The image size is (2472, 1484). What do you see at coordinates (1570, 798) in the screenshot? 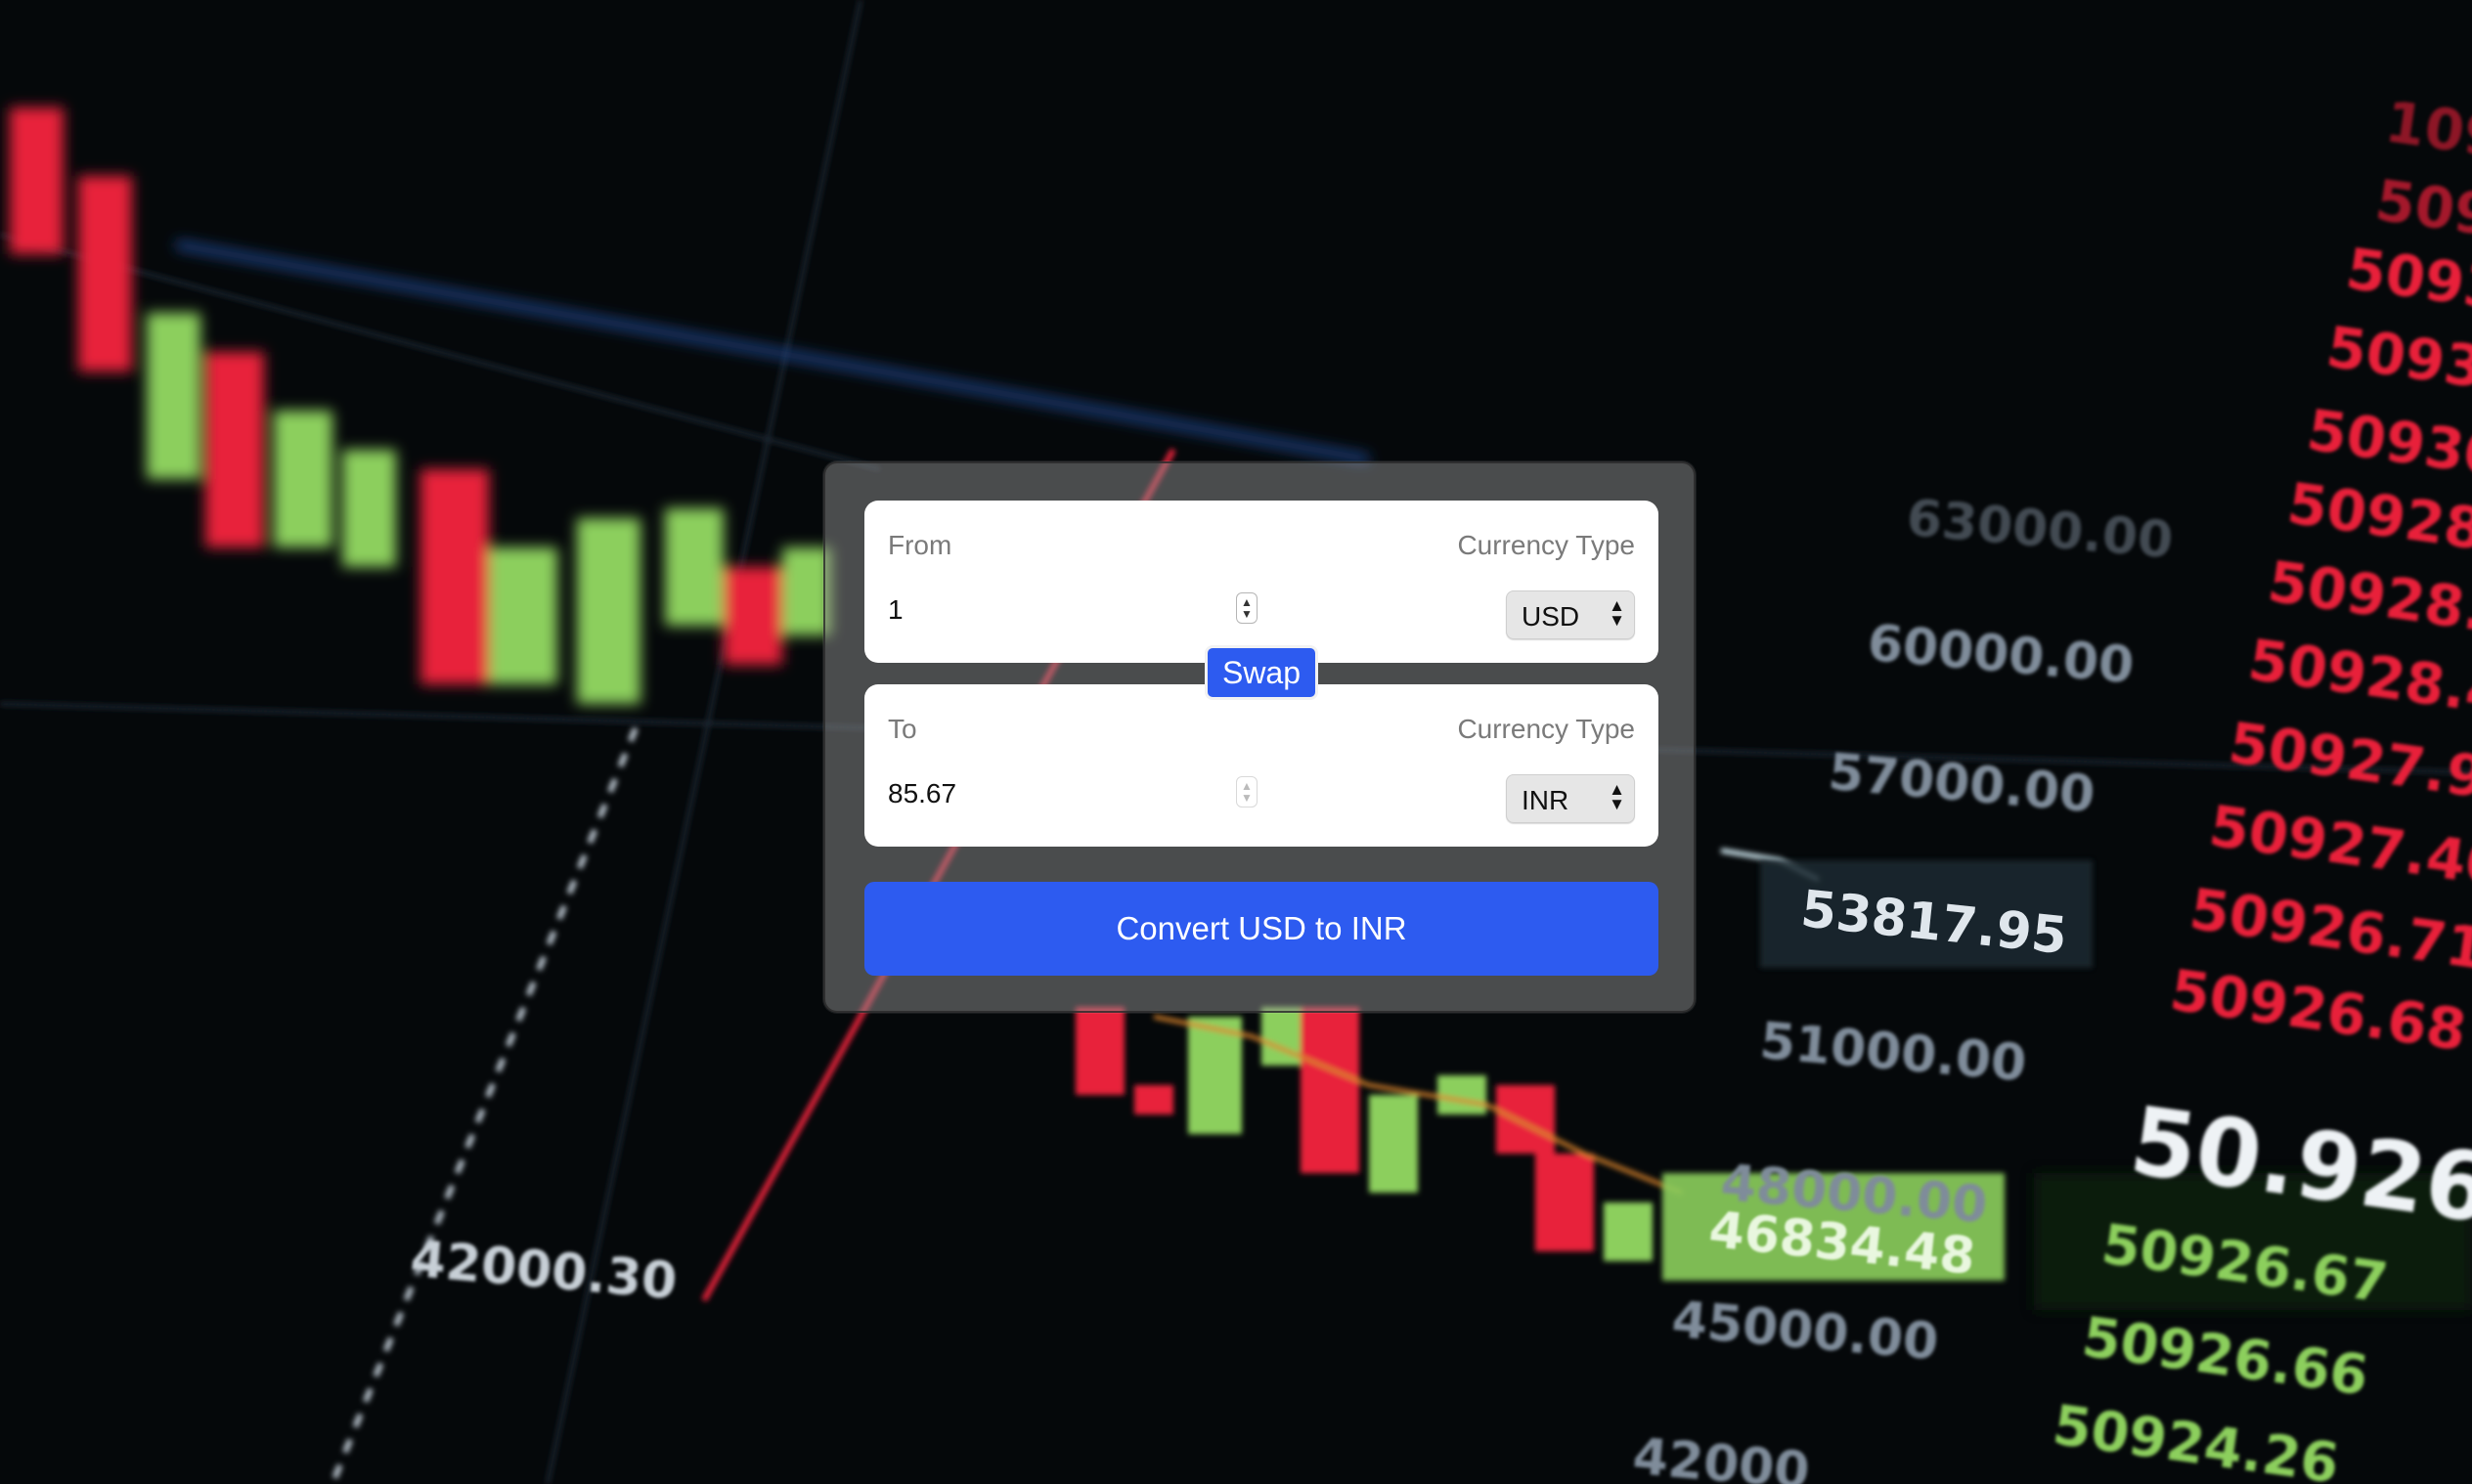
I see `to-currency-select: INR ▲ ▼` at bounding box center [1570, 798].